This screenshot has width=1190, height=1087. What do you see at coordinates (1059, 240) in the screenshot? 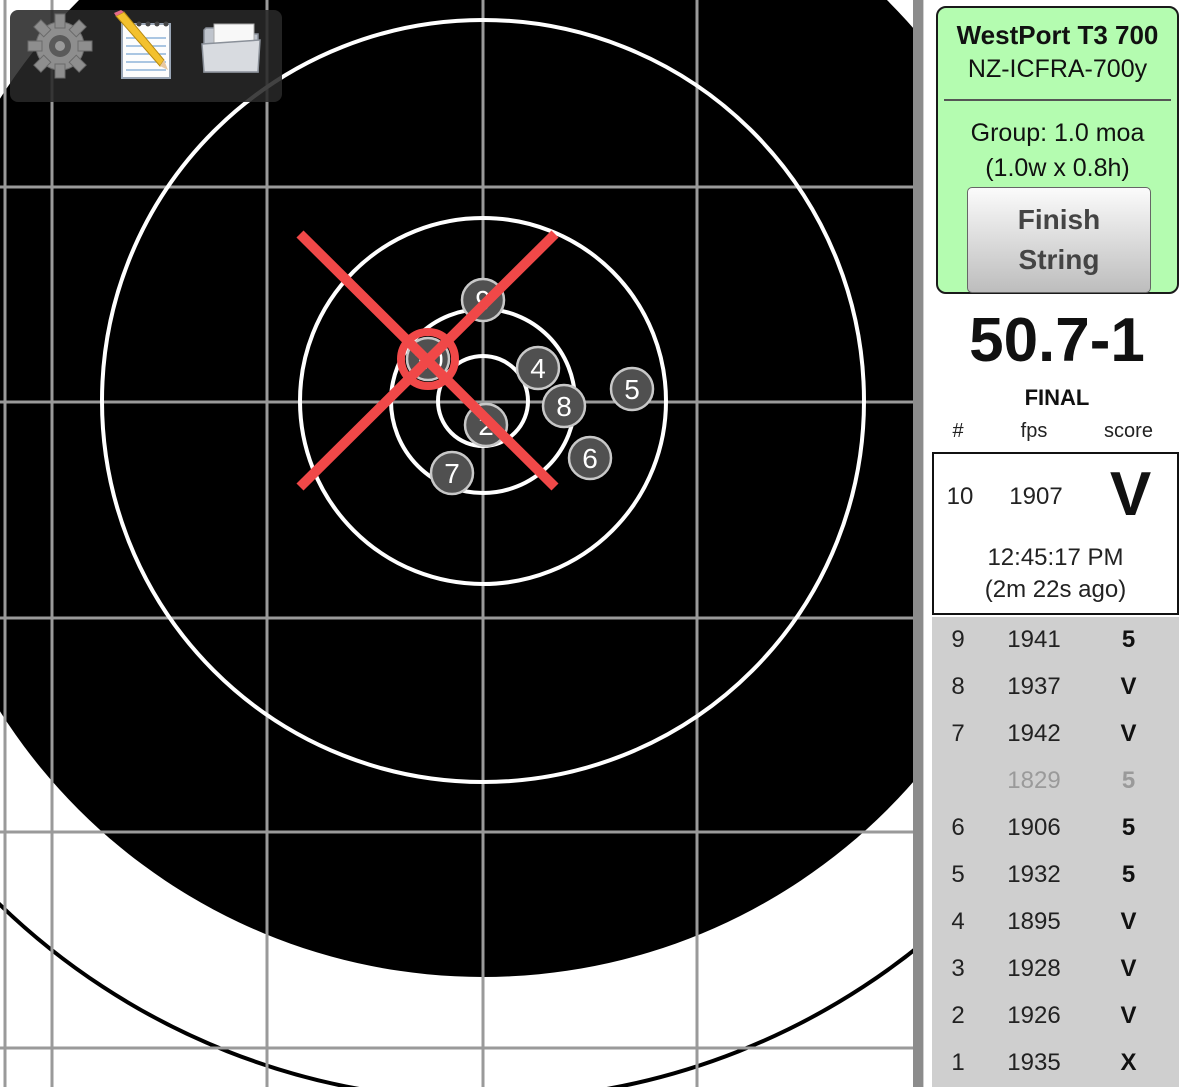
I see `finish-string-button: Finish String` at bounding box center [1059, 240].